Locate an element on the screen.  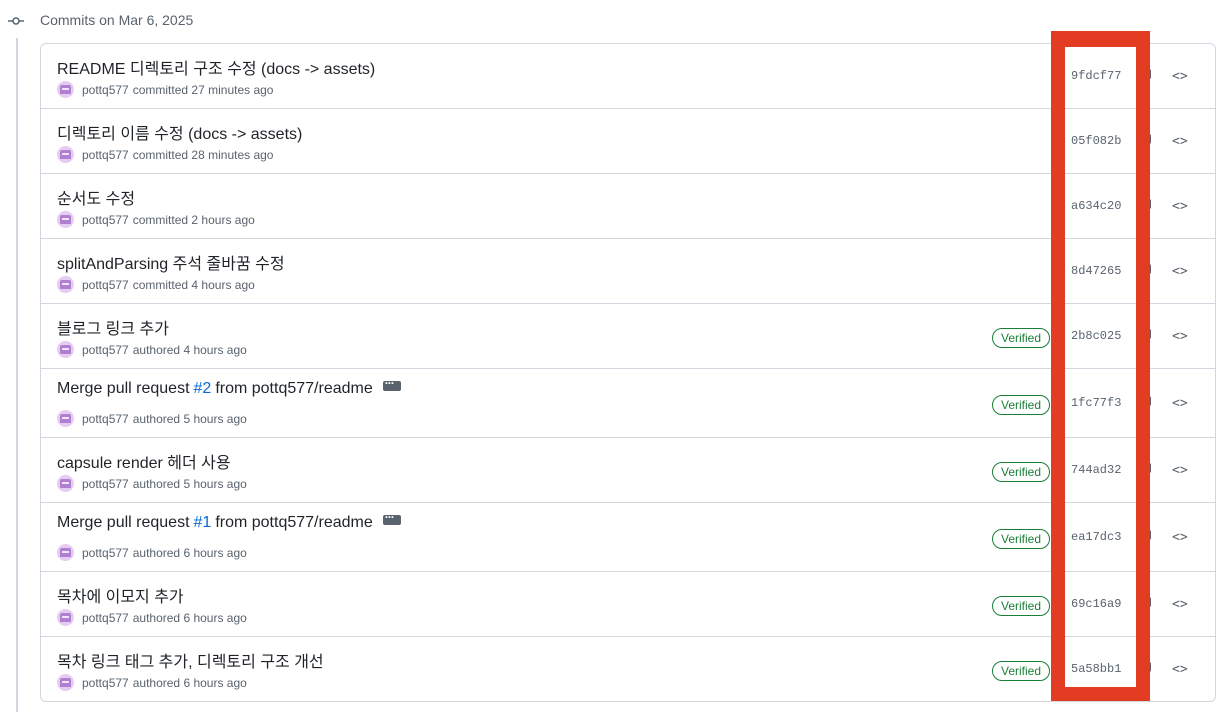
commit-title-text: capsule render 헤더 사용 is located at coordinates (144, 461).